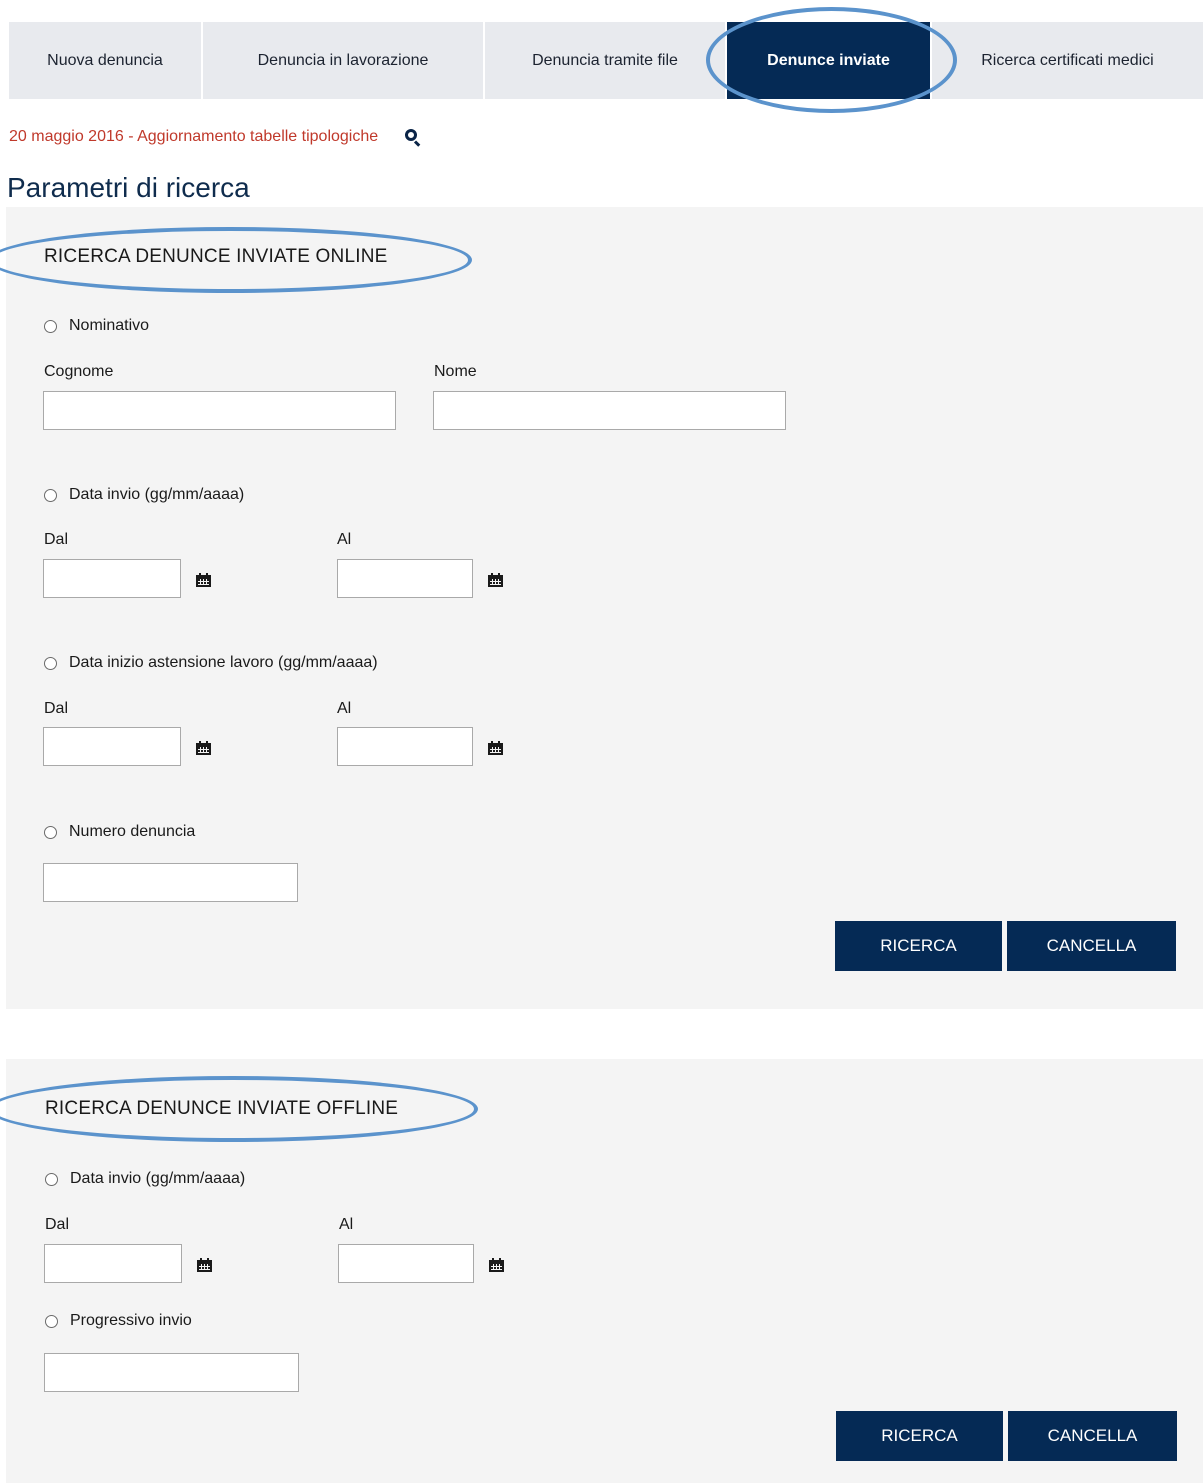 This screenshot has width=1203, height=1483. Describe the element at coordinates (56, 539) in the screenshot. I see `data-invio-dal-label: Dal` at that location.